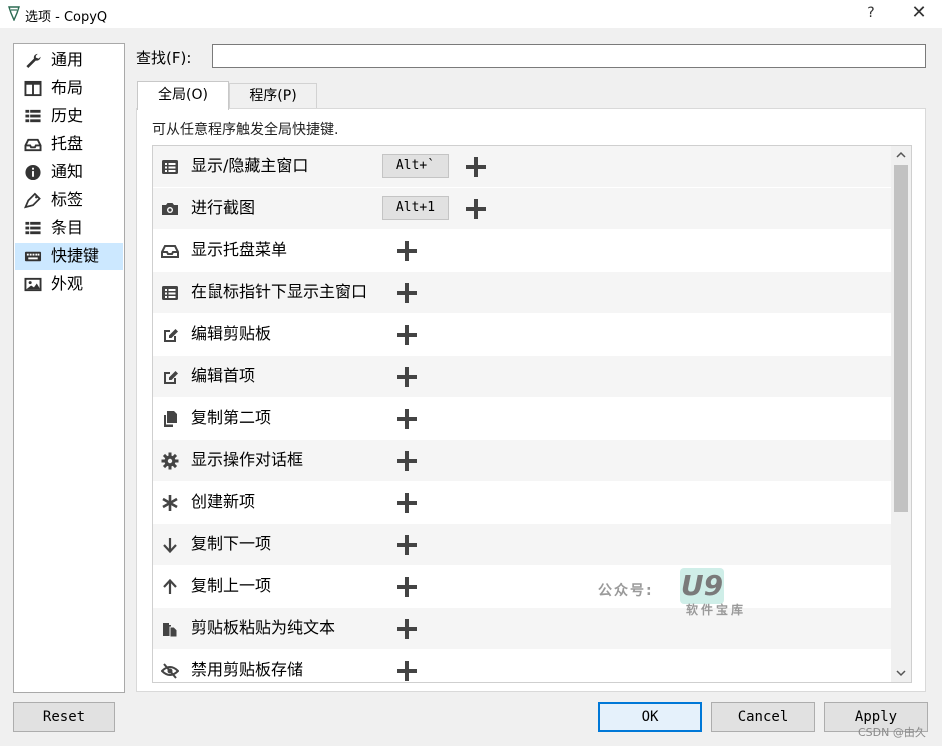 The height and width of the screenshot is (746, 942). I want to click on sidebar-item-label: 通知, so click(67, 171).